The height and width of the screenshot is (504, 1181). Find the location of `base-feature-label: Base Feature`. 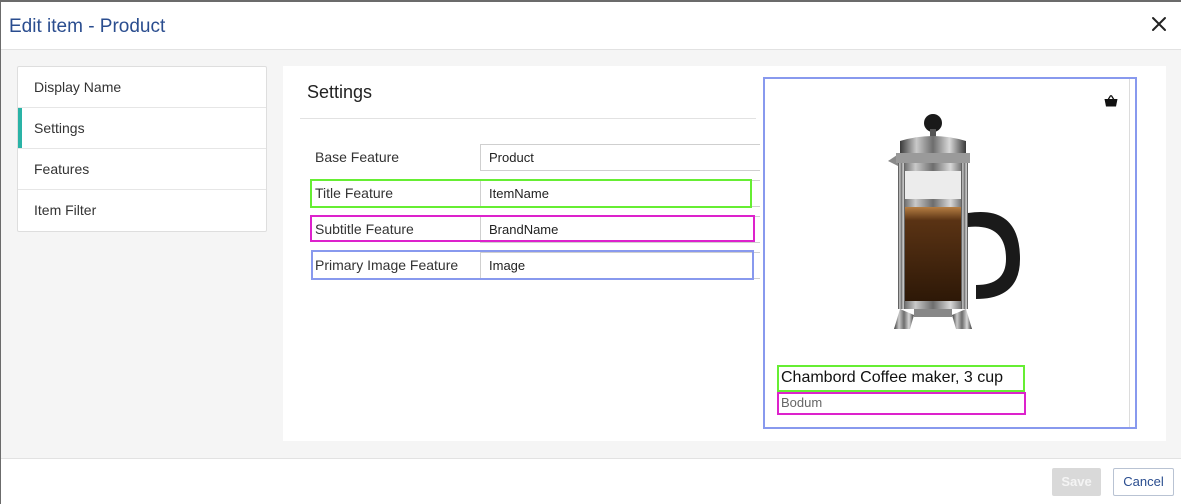

base-feature-label: Base Feature is located at coordinates (357, 157).